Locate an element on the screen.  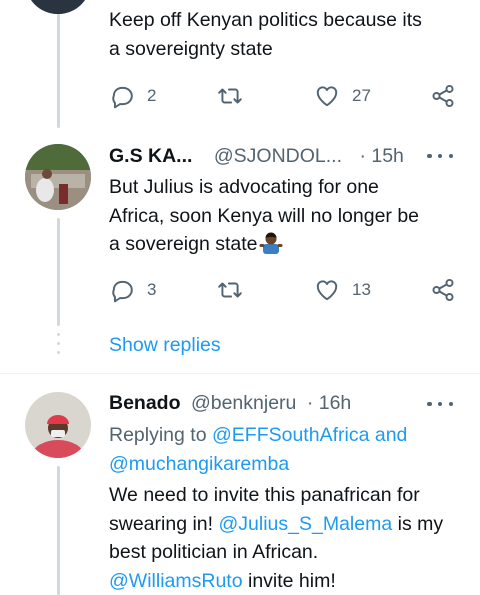
tweet-header: Benado @benknjeru · 16h is located at coordinates (230, 403).